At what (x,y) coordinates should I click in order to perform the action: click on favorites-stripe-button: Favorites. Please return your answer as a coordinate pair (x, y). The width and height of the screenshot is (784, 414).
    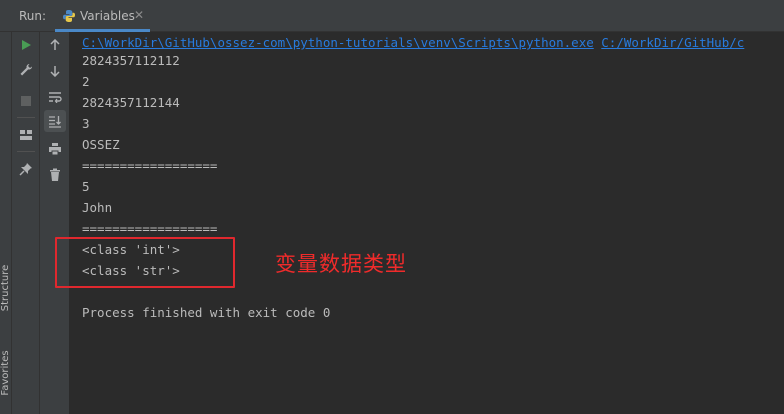
    Looking at the image, I should click on (6, 373).